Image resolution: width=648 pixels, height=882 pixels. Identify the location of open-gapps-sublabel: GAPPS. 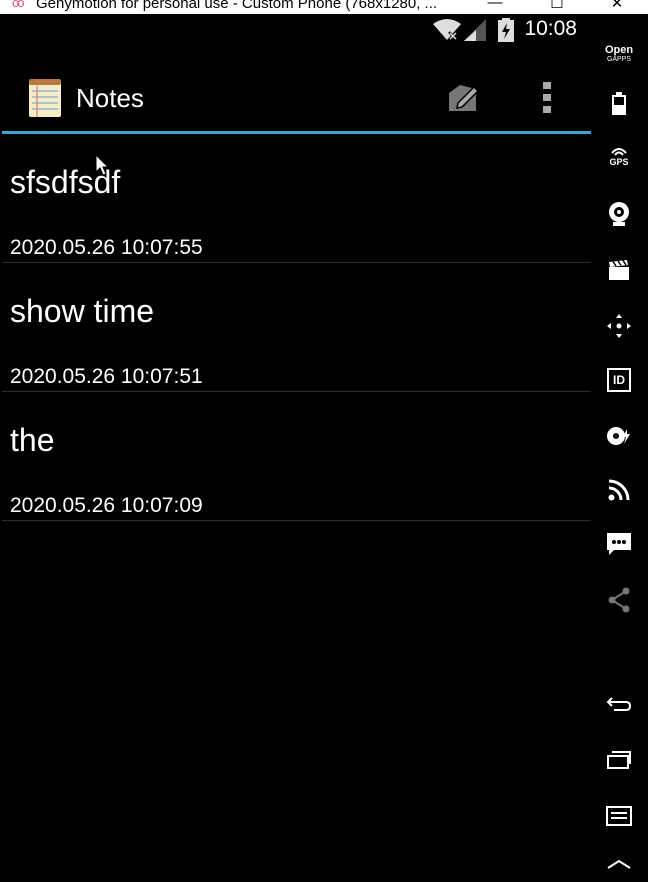
(619, 59).